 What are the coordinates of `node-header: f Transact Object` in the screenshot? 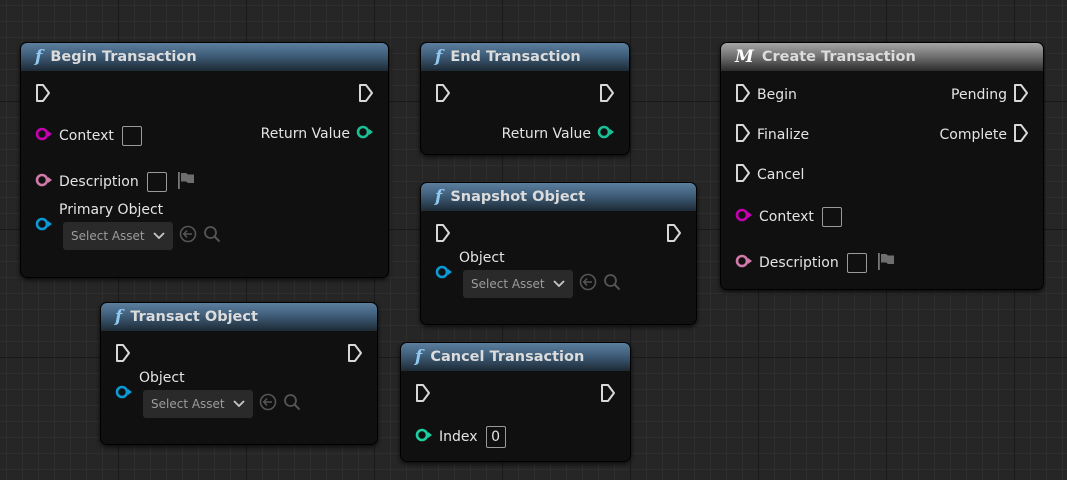 It's located at (239, 317).